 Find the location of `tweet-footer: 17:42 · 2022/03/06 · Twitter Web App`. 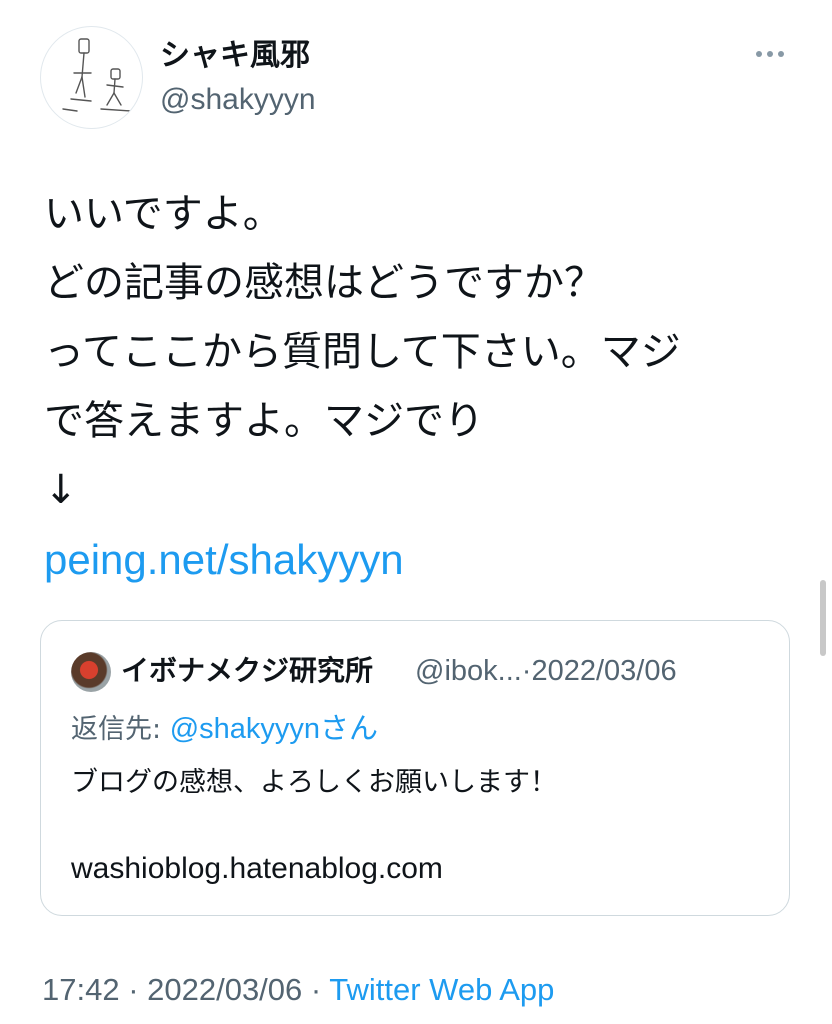

tweet-footer: 17:42 · 2022/03/06 · Twitter Web App is located at coordinates (298, 990).